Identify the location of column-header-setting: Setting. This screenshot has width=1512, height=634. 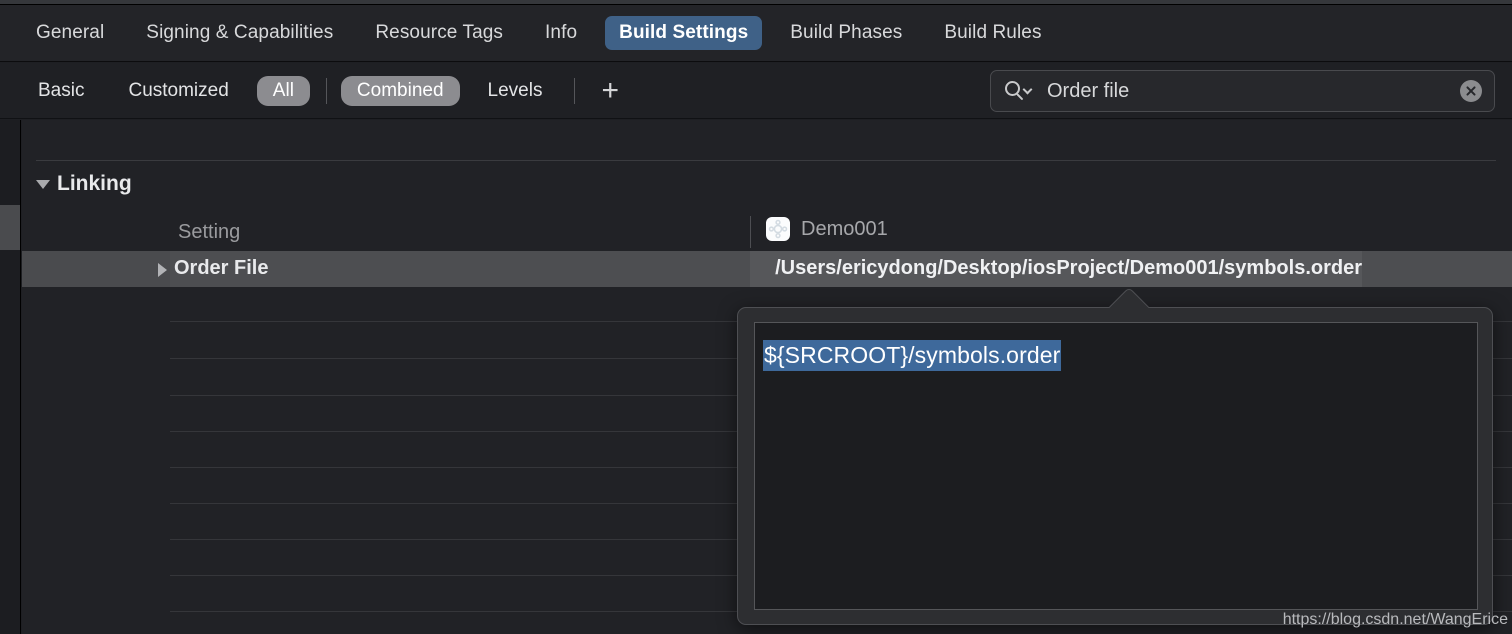
(209, 232).